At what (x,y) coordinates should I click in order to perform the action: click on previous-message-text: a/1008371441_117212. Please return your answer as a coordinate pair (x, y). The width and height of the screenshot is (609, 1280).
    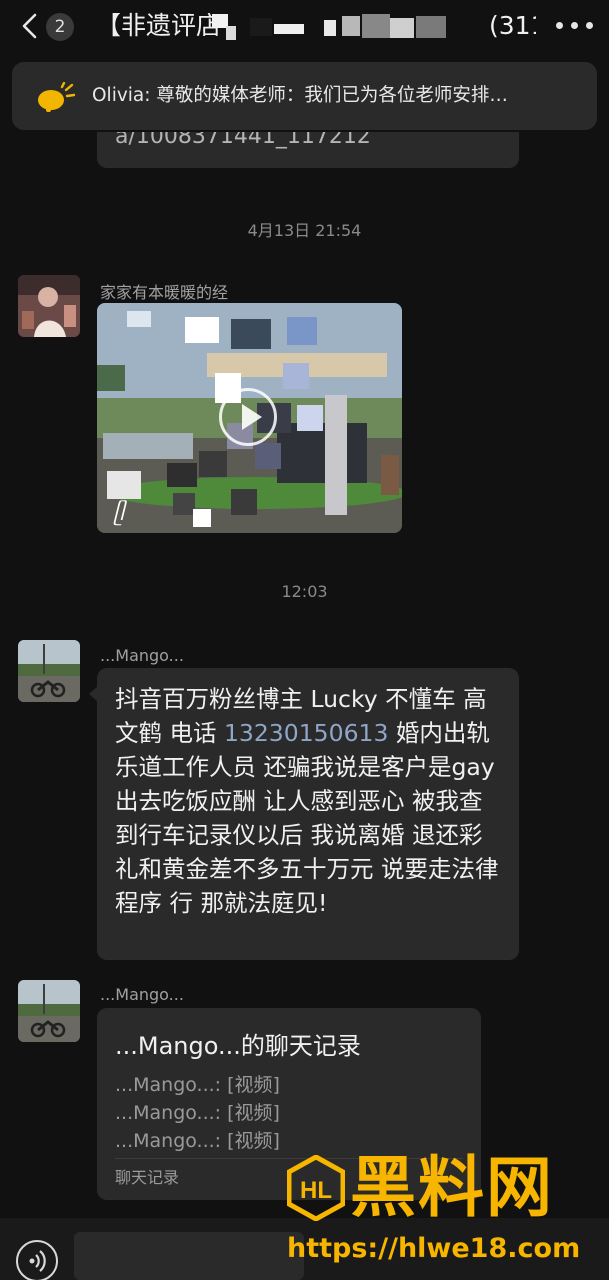
    Looking at the image, I should click on (243, 140).